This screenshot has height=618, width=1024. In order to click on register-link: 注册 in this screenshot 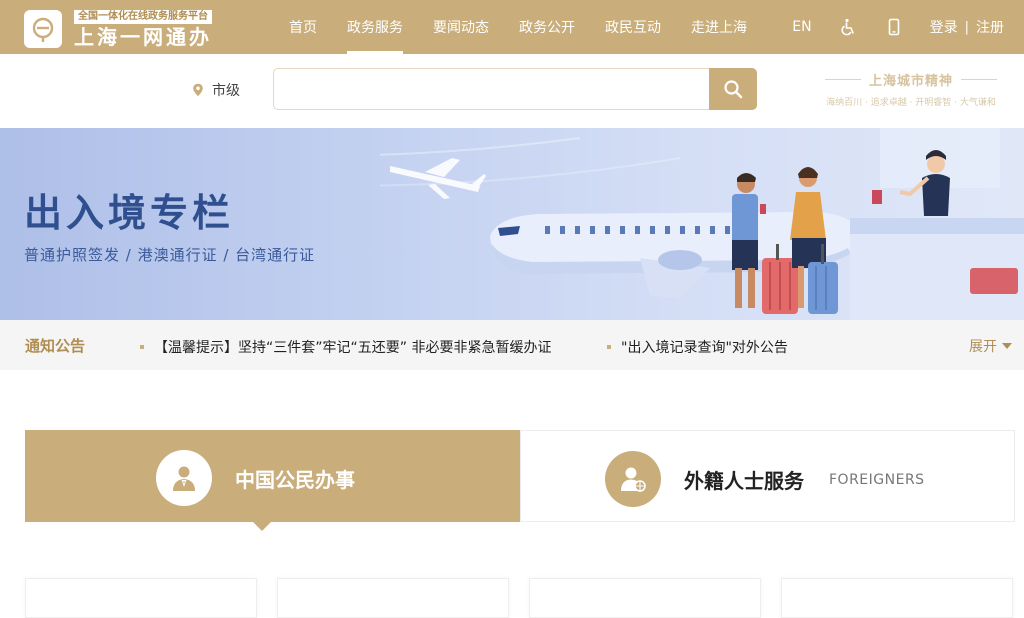, I will do `click(990, 27)`.